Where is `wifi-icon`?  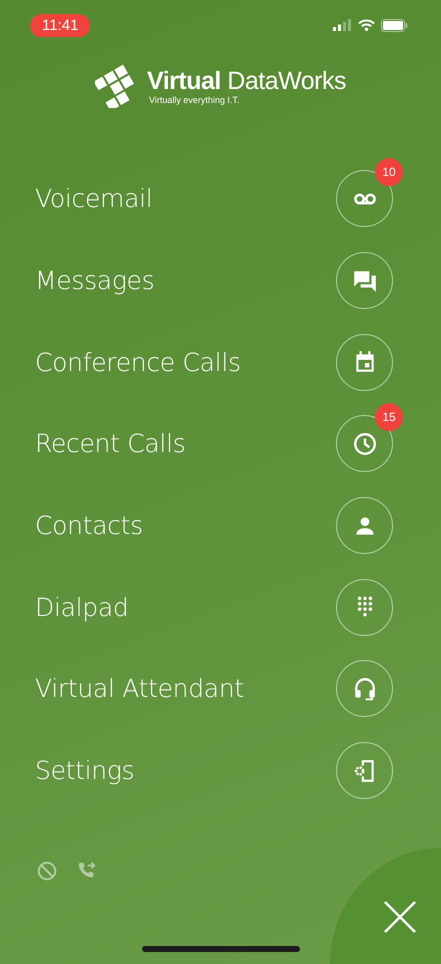
wifi-icon is located at coordinates (366, 25).